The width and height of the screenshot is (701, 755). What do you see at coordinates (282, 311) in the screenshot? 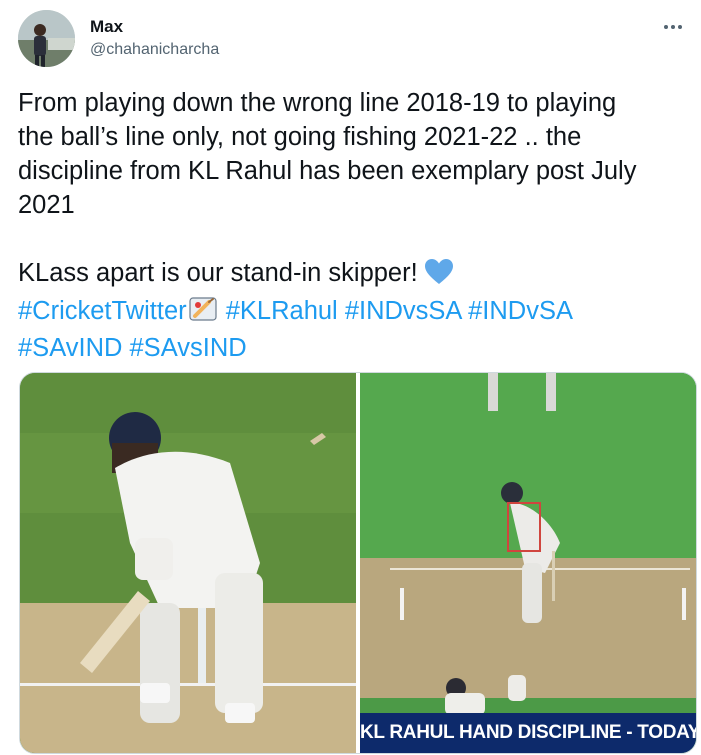
I see `hashtag-klrahul: #KLRahul` at bounding box center [282, 311].